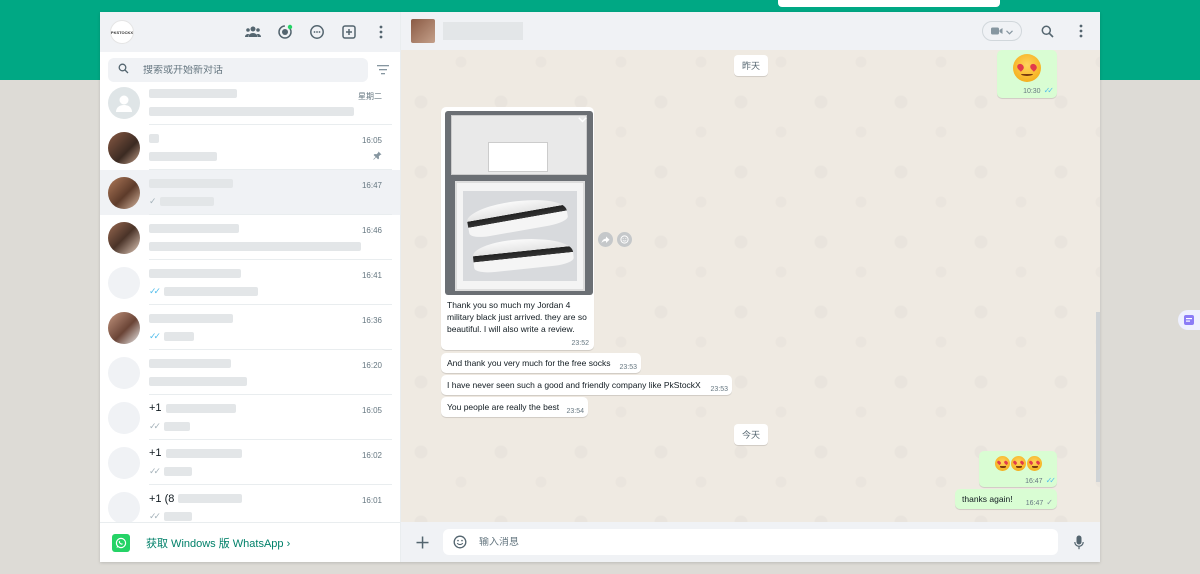 The image size is (1200, 574). Describe the element at coordinates (460, 542) in the screenshot. I see `emoji-icon` at that location.